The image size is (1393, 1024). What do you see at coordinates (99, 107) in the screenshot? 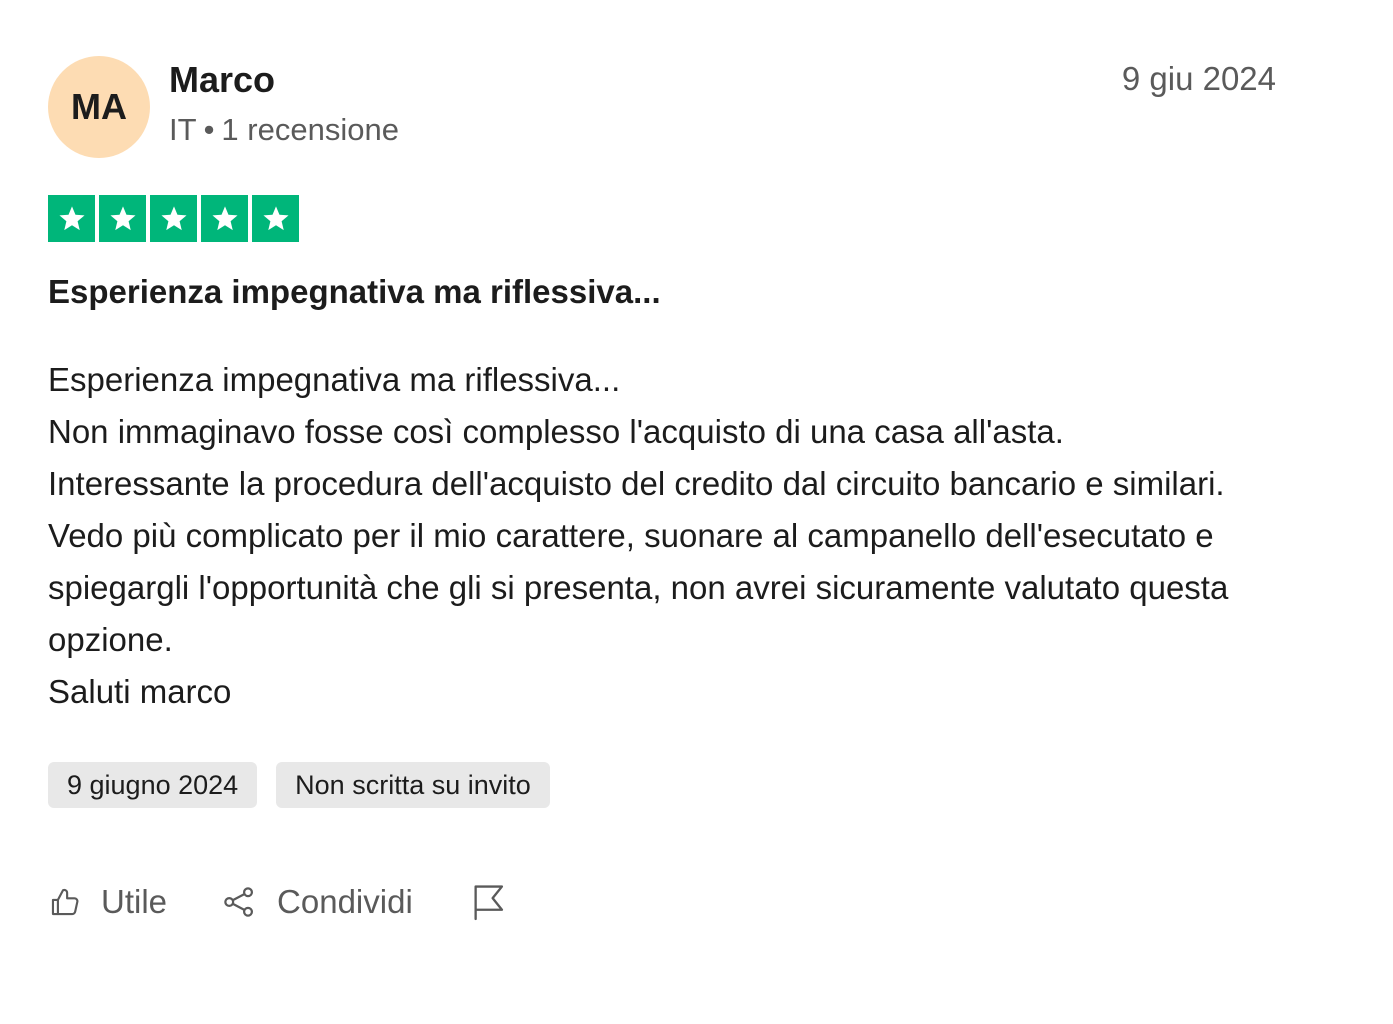
I see `avatar: MA` at bounding box center [99, 107].